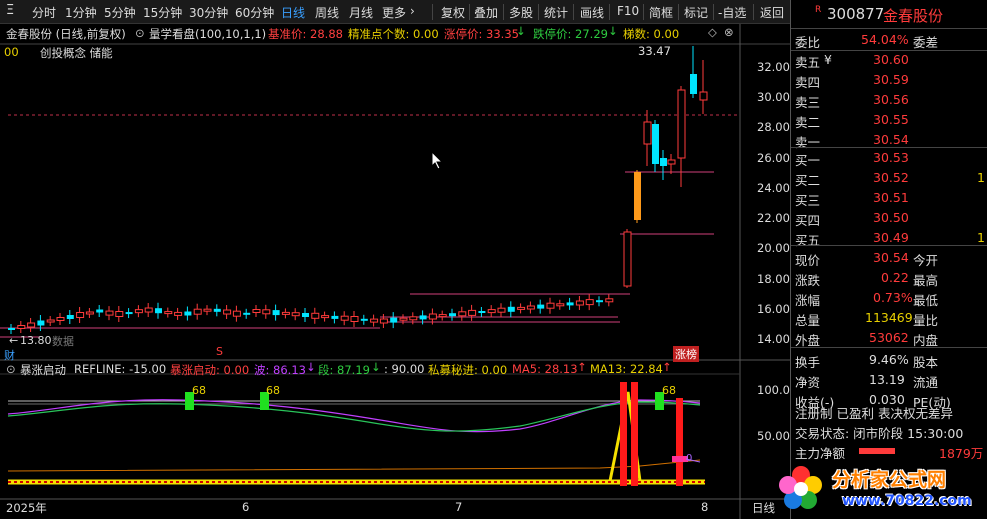 This screenshot has width=987, height=519. What do you see at coordinates (808, 180) in the screenshot?
I see `buy-label: 买二` at bounding box center [808, 180].